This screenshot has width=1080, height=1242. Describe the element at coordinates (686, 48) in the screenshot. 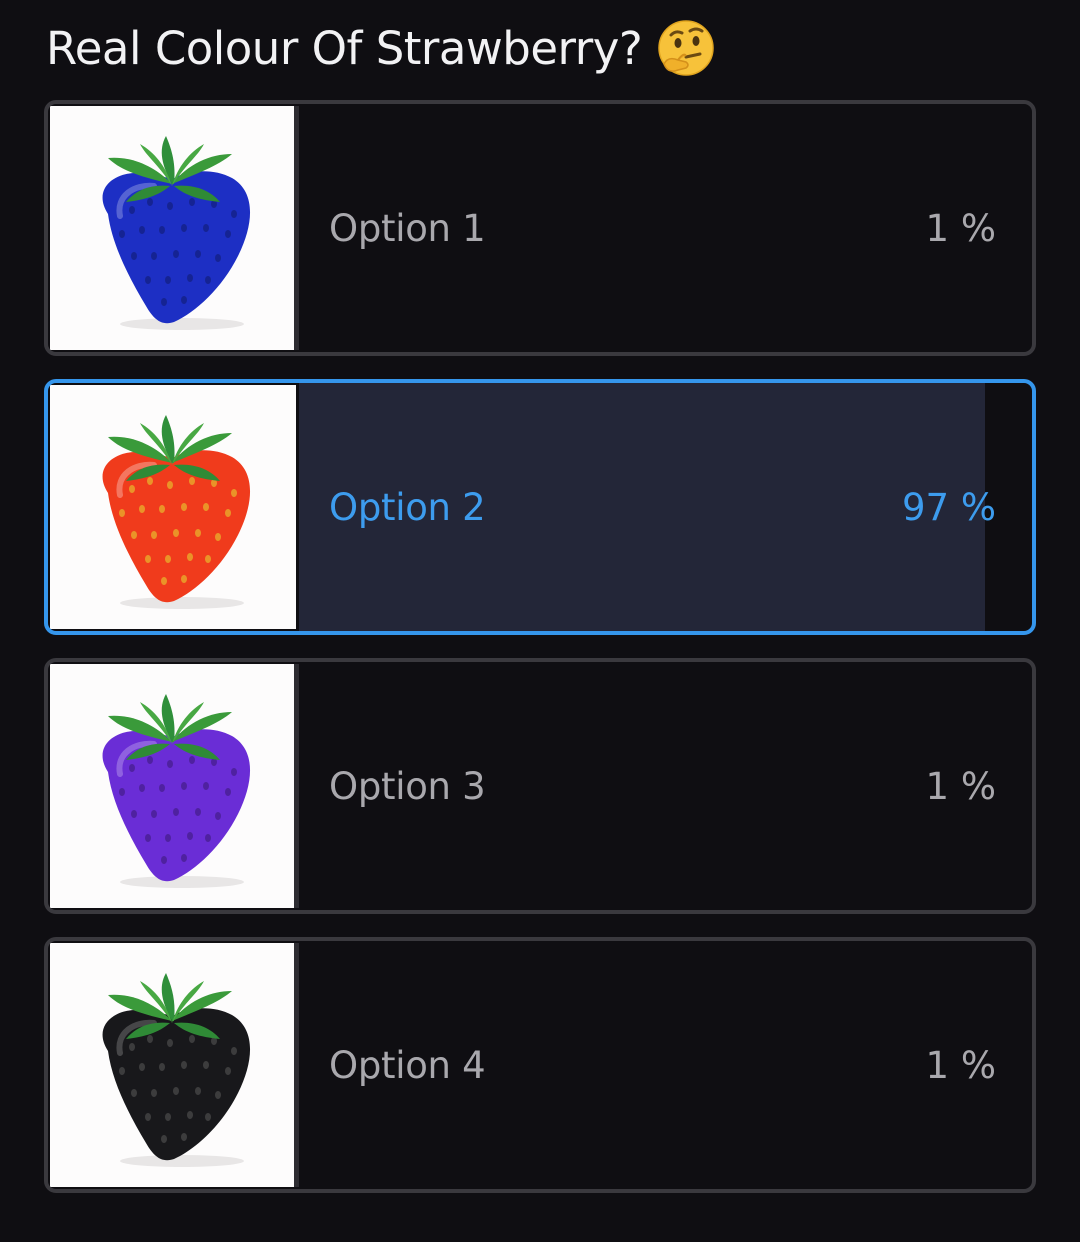

I see `thinking-face-icon` at that location.